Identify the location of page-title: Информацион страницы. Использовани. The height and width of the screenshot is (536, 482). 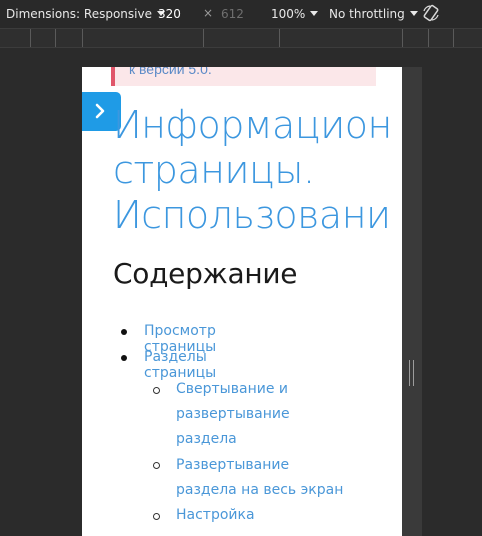
(252, 170).